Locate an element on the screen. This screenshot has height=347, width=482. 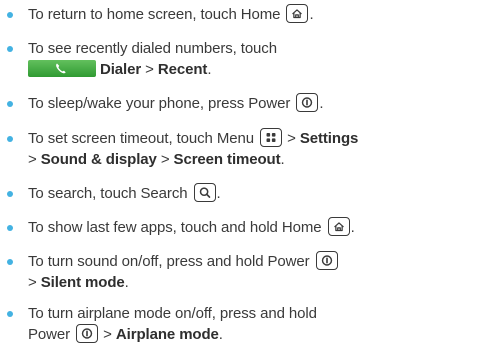
item-text: To set screen timeout, touch Menu is located at coordinates (141, 138).